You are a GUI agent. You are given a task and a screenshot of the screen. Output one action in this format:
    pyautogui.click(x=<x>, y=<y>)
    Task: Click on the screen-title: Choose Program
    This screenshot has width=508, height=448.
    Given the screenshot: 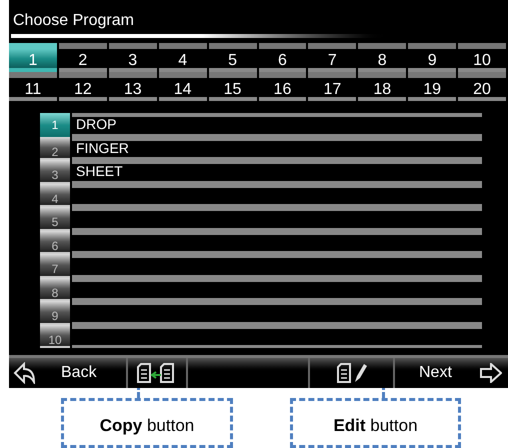 What is the action you would take?
    pyautogui.click(x=73, y=20)
    